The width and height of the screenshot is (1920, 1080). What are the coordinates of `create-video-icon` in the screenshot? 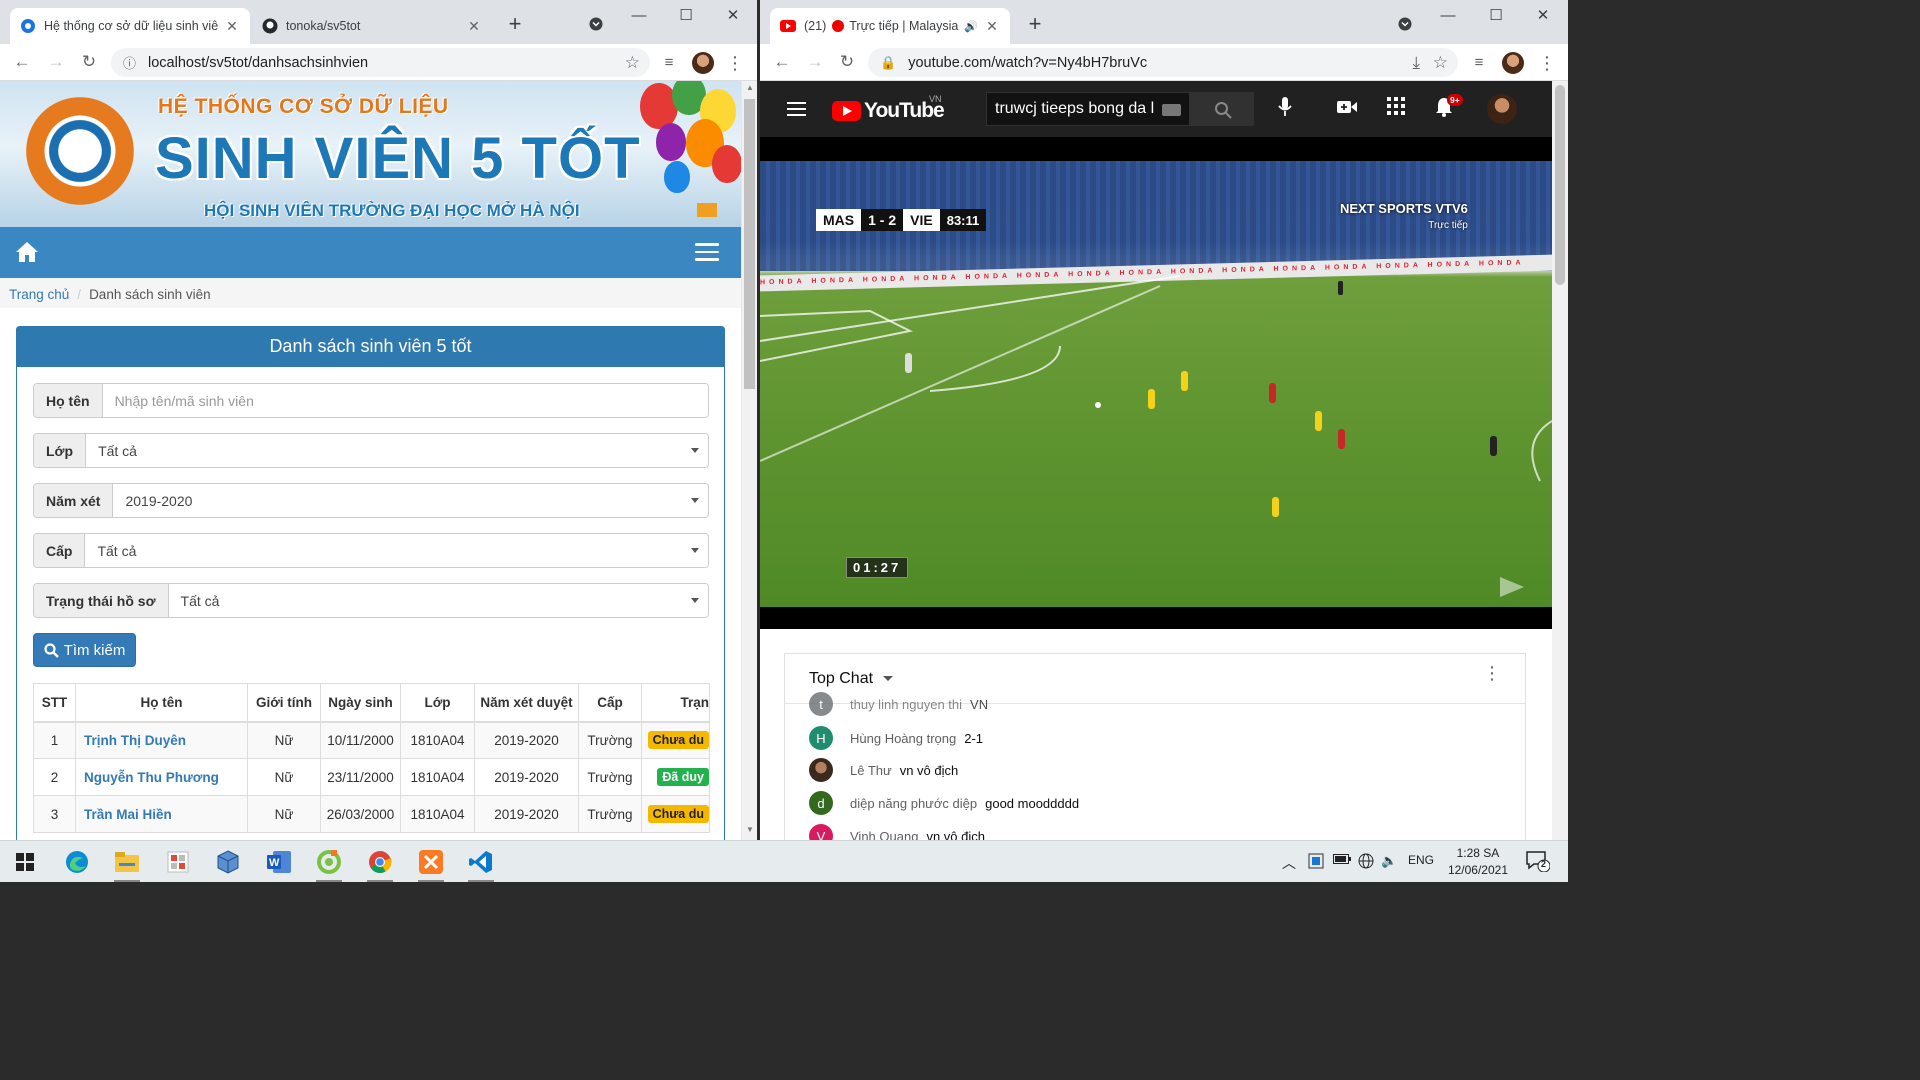 It's located at (1347, 109).